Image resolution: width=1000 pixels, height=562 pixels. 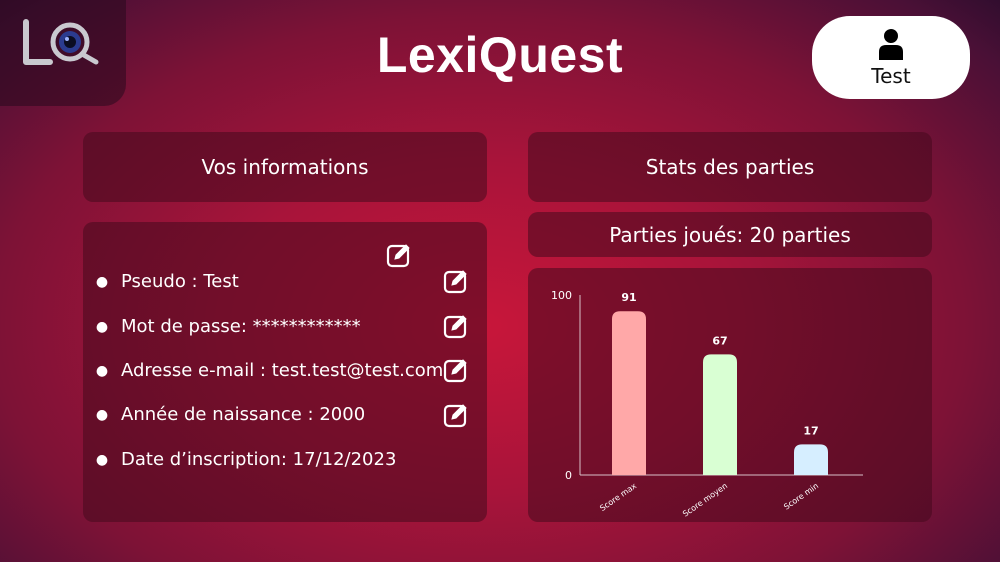 I want to click on user-name: Test, so click(x=891, y=75).